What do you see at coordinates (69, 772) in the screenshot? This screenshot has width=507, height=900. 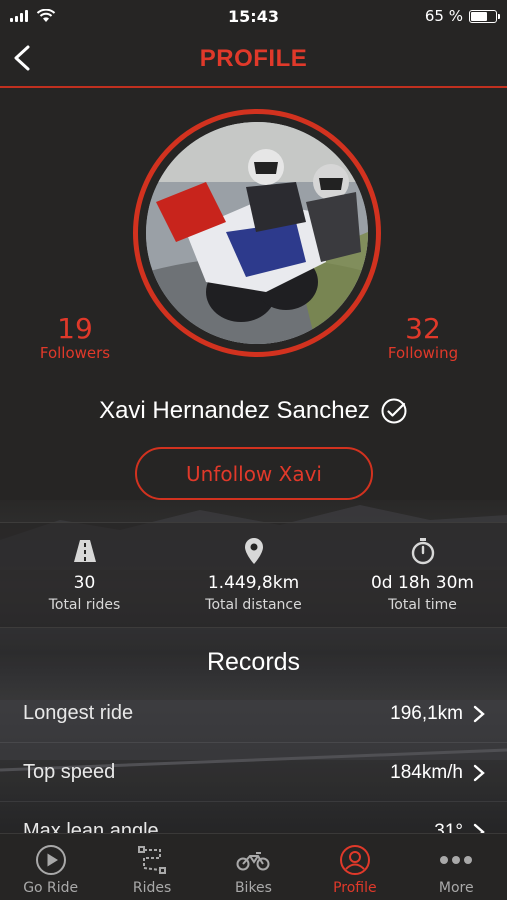 I see `record-label: Top speed` at bounding box center [69, 772].